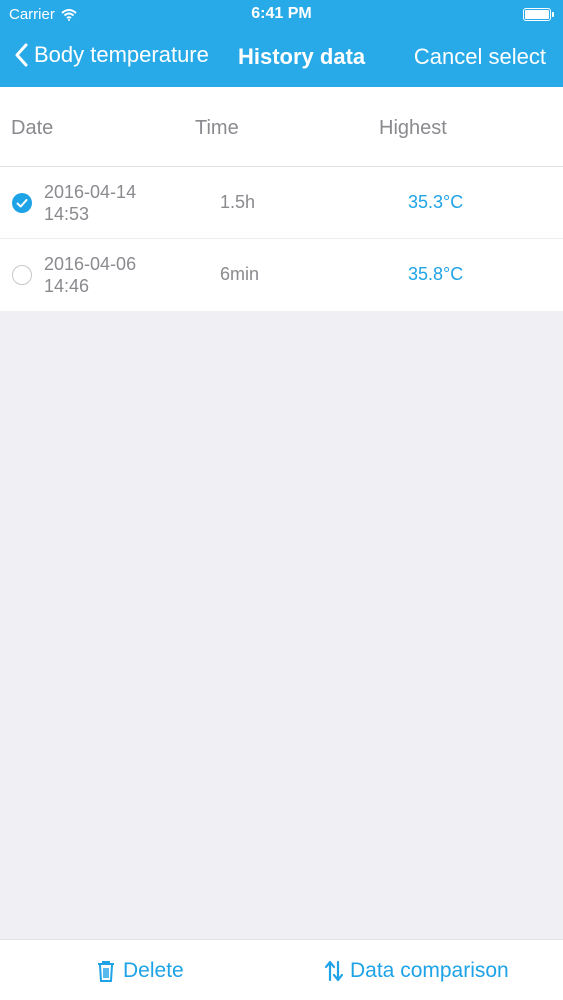 This screenshot has height=1000, width=563. I want to click on status-bar: Carrier 6:41 PM, so click(281, 14).